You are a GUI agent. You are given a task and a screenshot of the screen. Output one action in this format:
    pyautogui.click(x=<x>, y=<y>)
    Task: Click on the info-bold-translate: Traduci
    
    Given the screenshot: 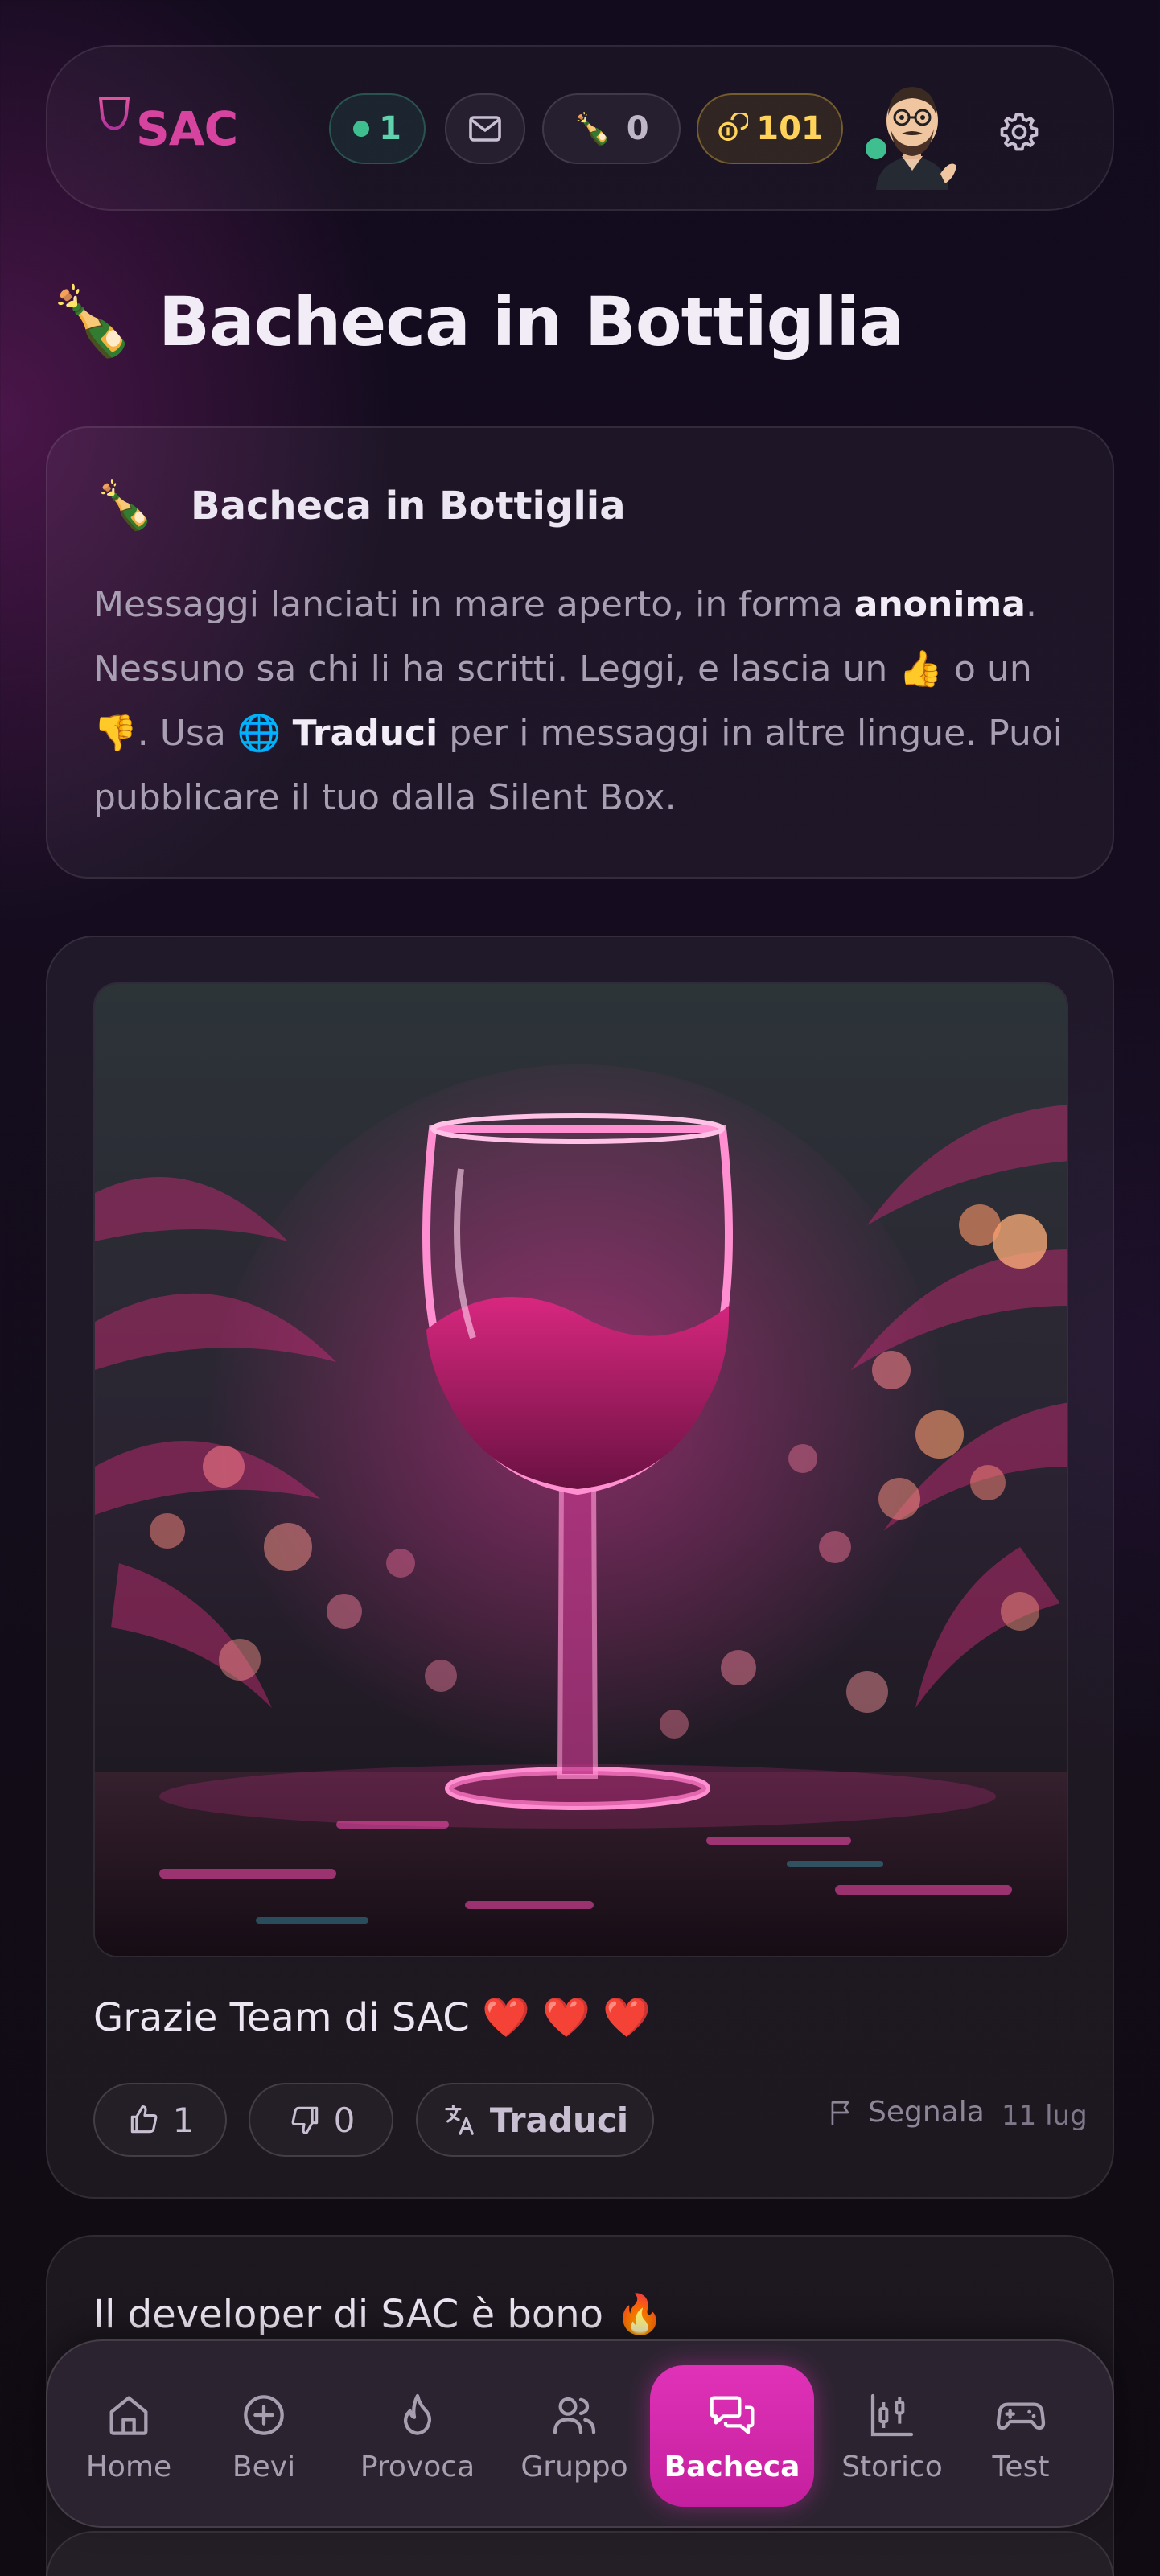 What is the action you would take?
    pyautogui.click(x=365, y=733)
    